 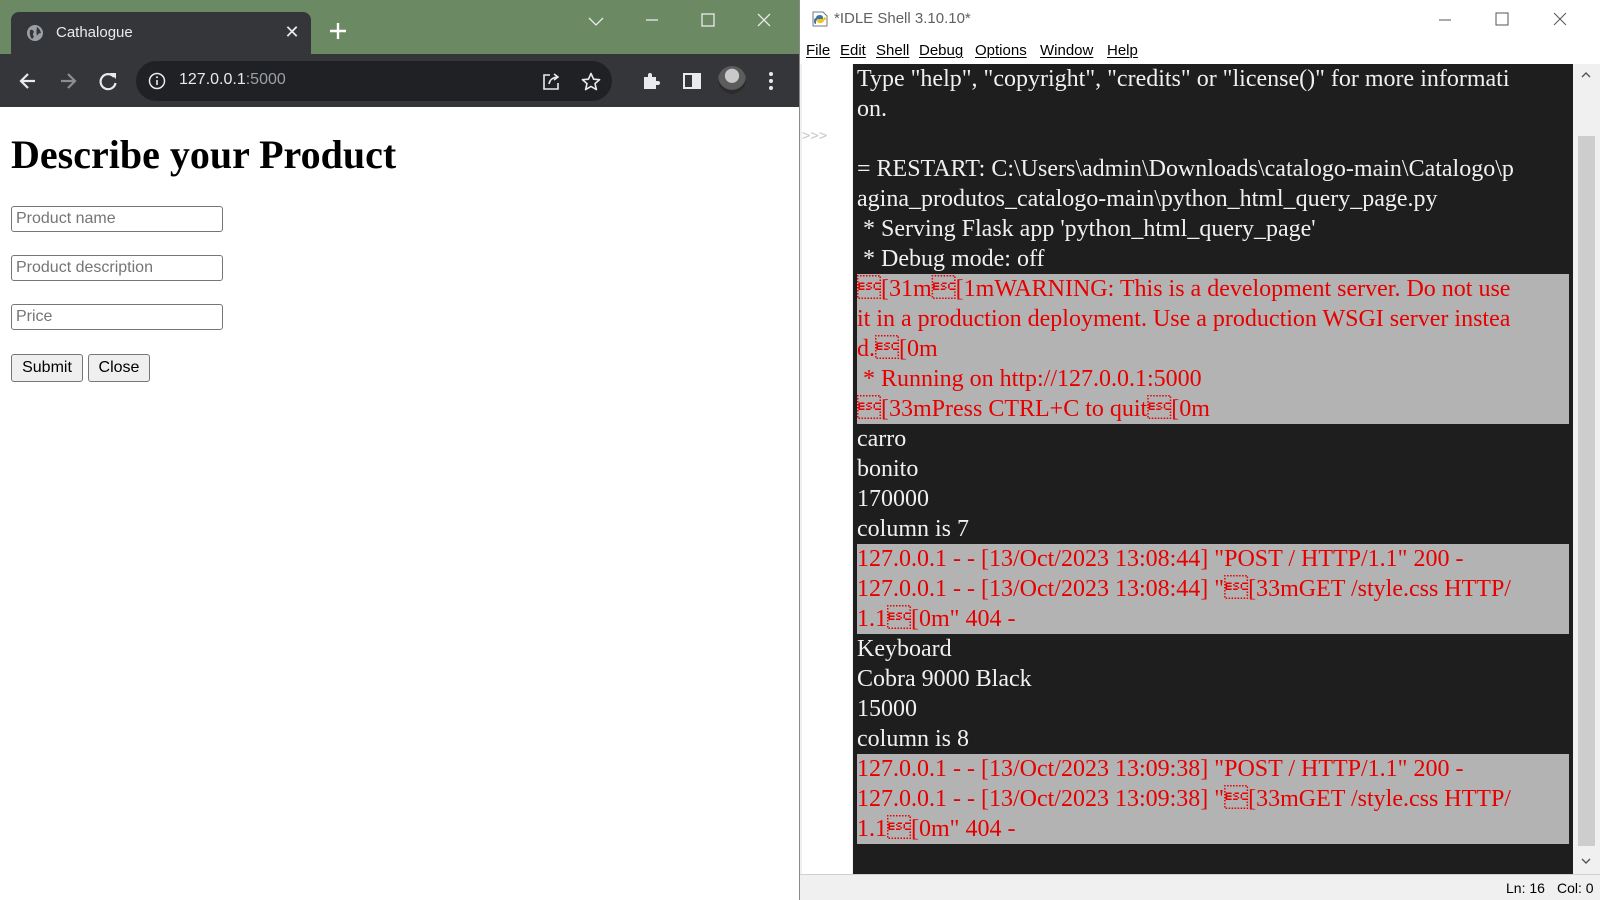 I want to click on shell-line: * Running on http://127.0.0.1:5000, so click(x=1213, y=379).